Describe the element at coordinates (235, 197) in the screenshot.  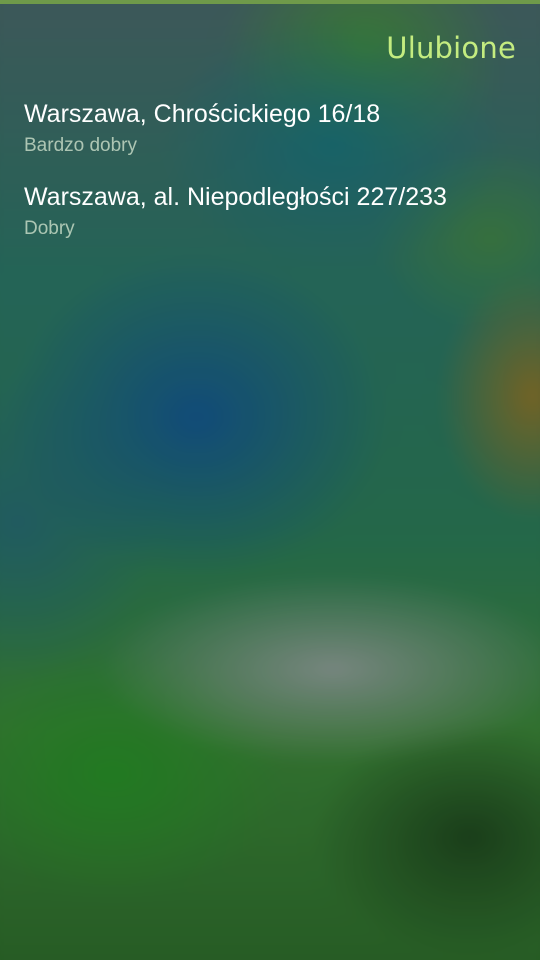
I see `favorite-address: Warszawa, al. Niepodległości 227/233` at that location.